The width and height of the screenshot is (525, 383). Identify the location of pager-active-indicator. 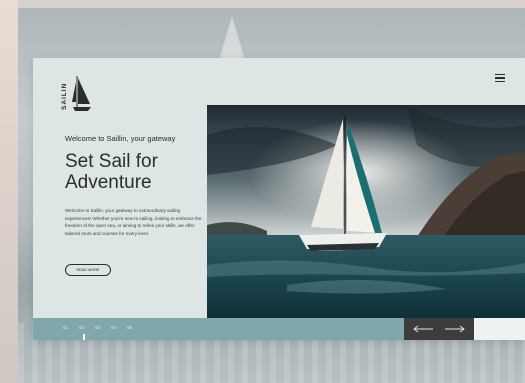
(84, 337).